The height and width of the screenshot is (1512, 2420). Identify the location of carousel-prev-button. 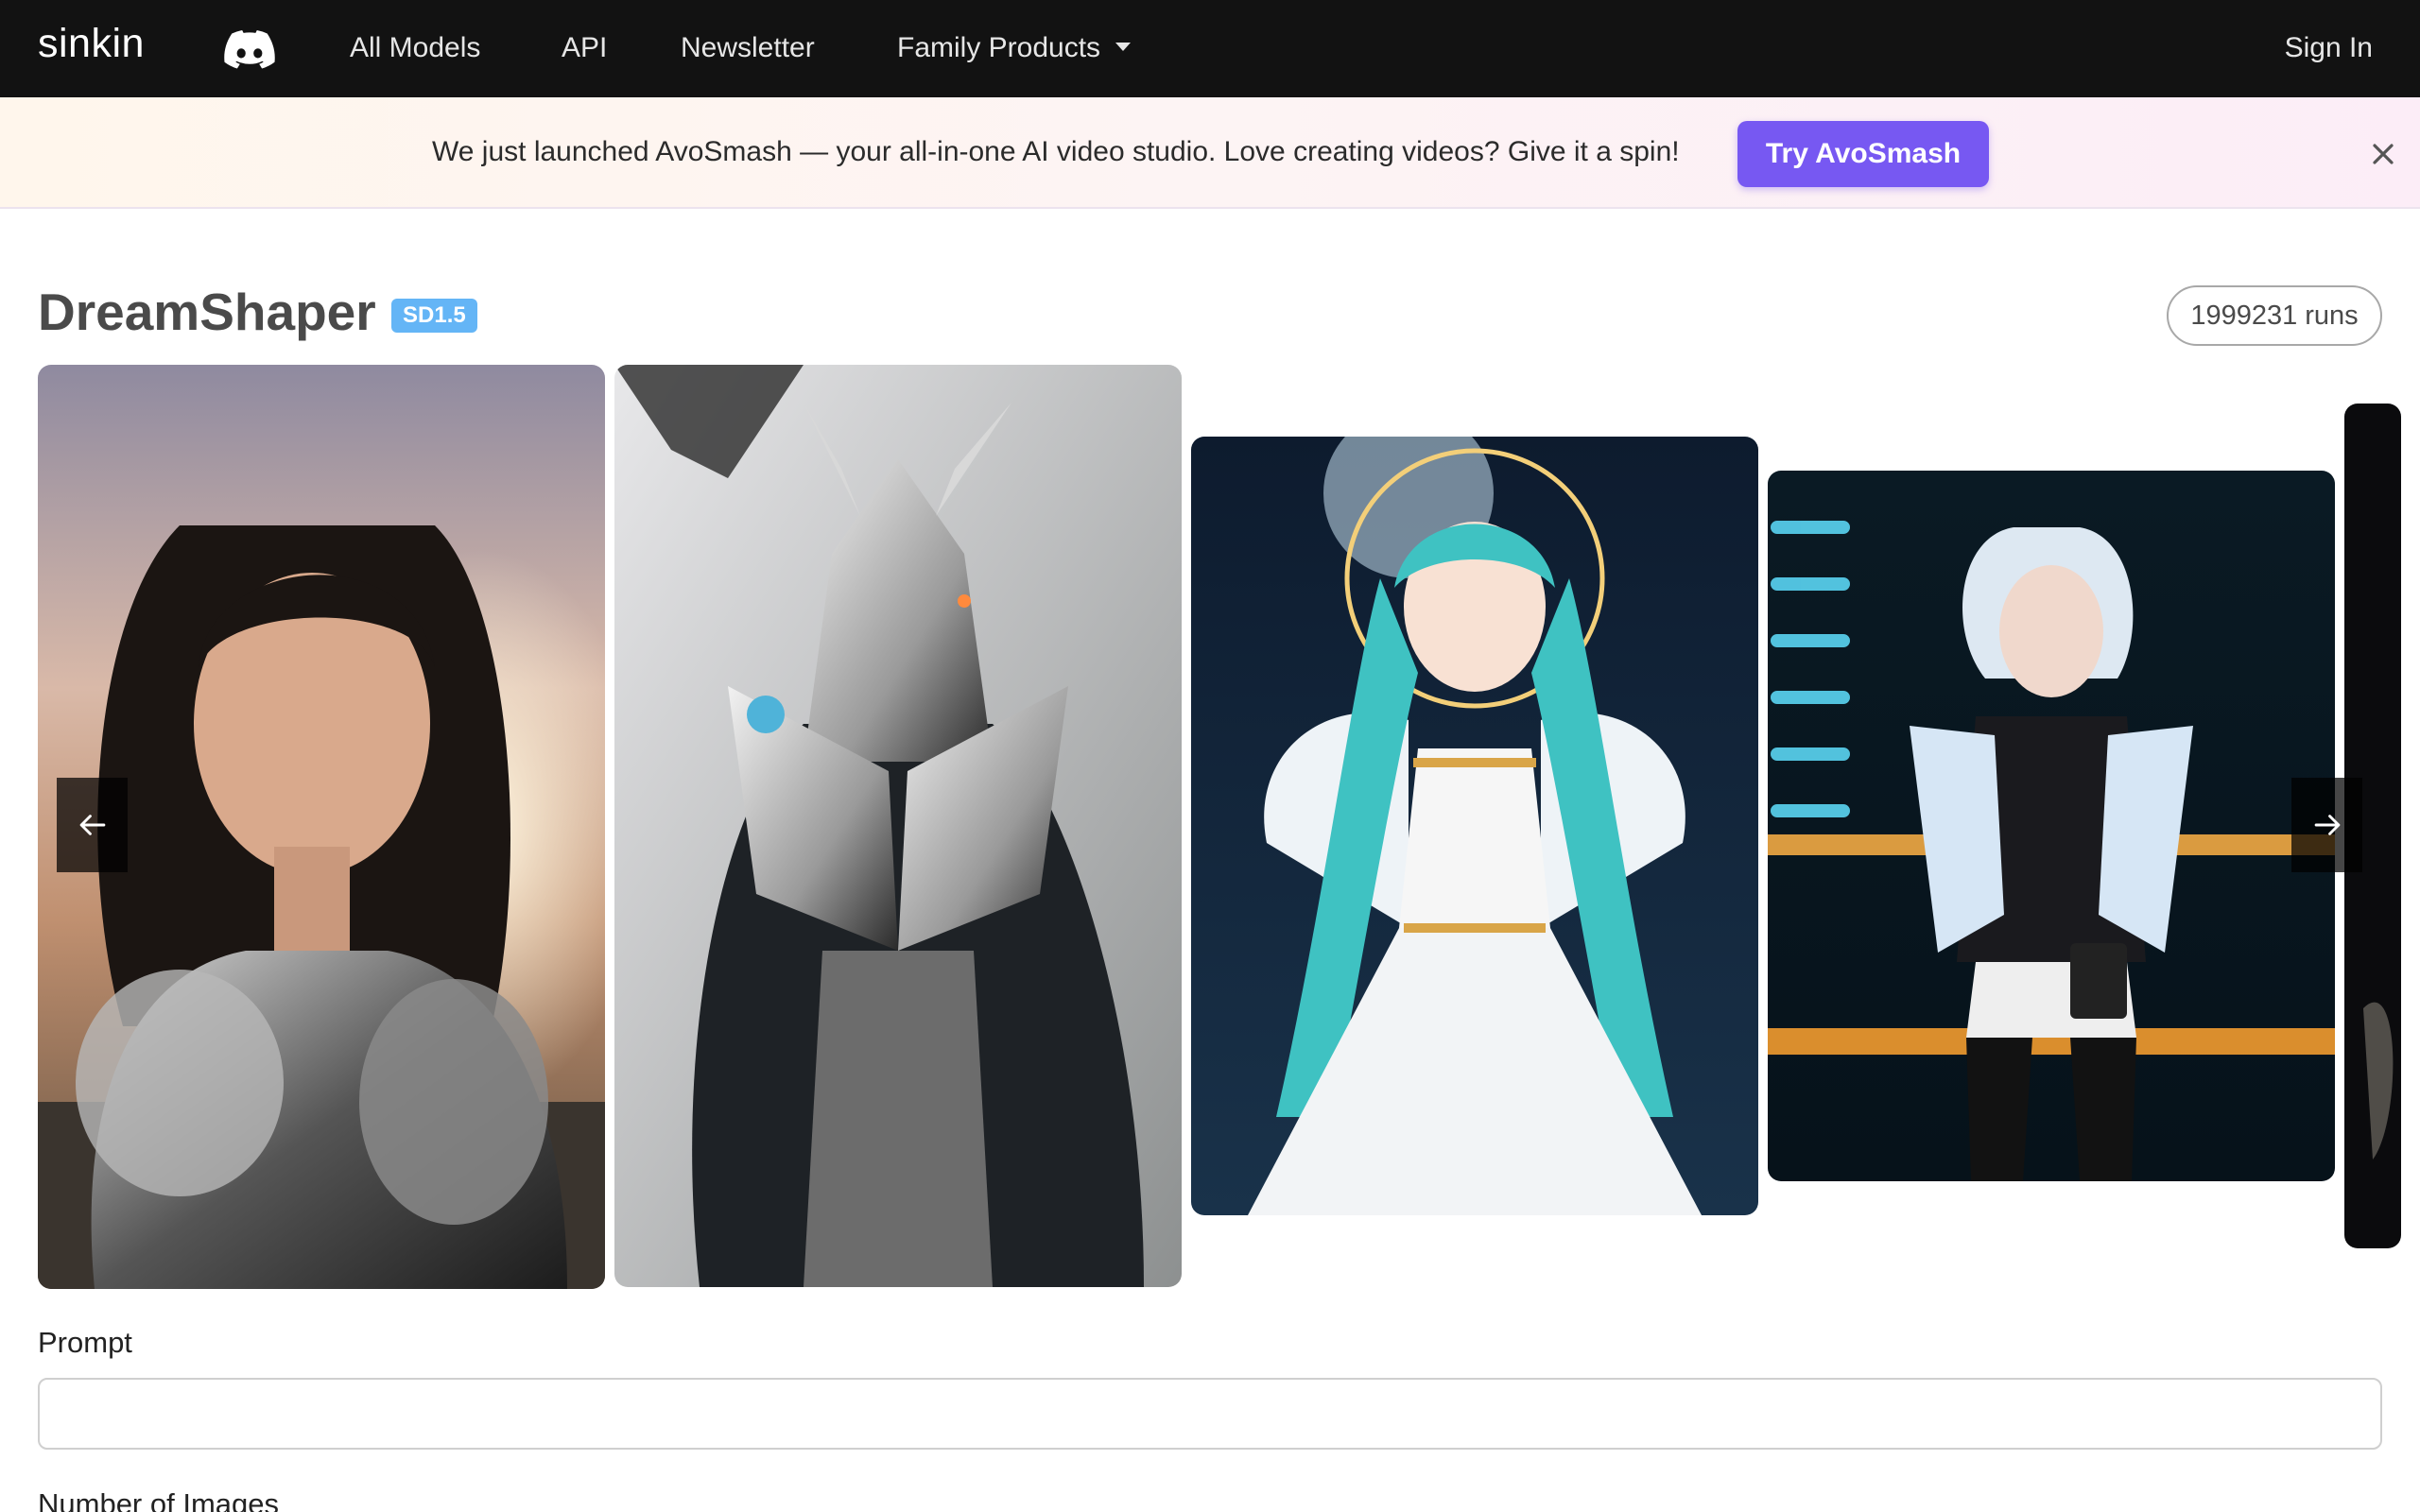
(92, 825).